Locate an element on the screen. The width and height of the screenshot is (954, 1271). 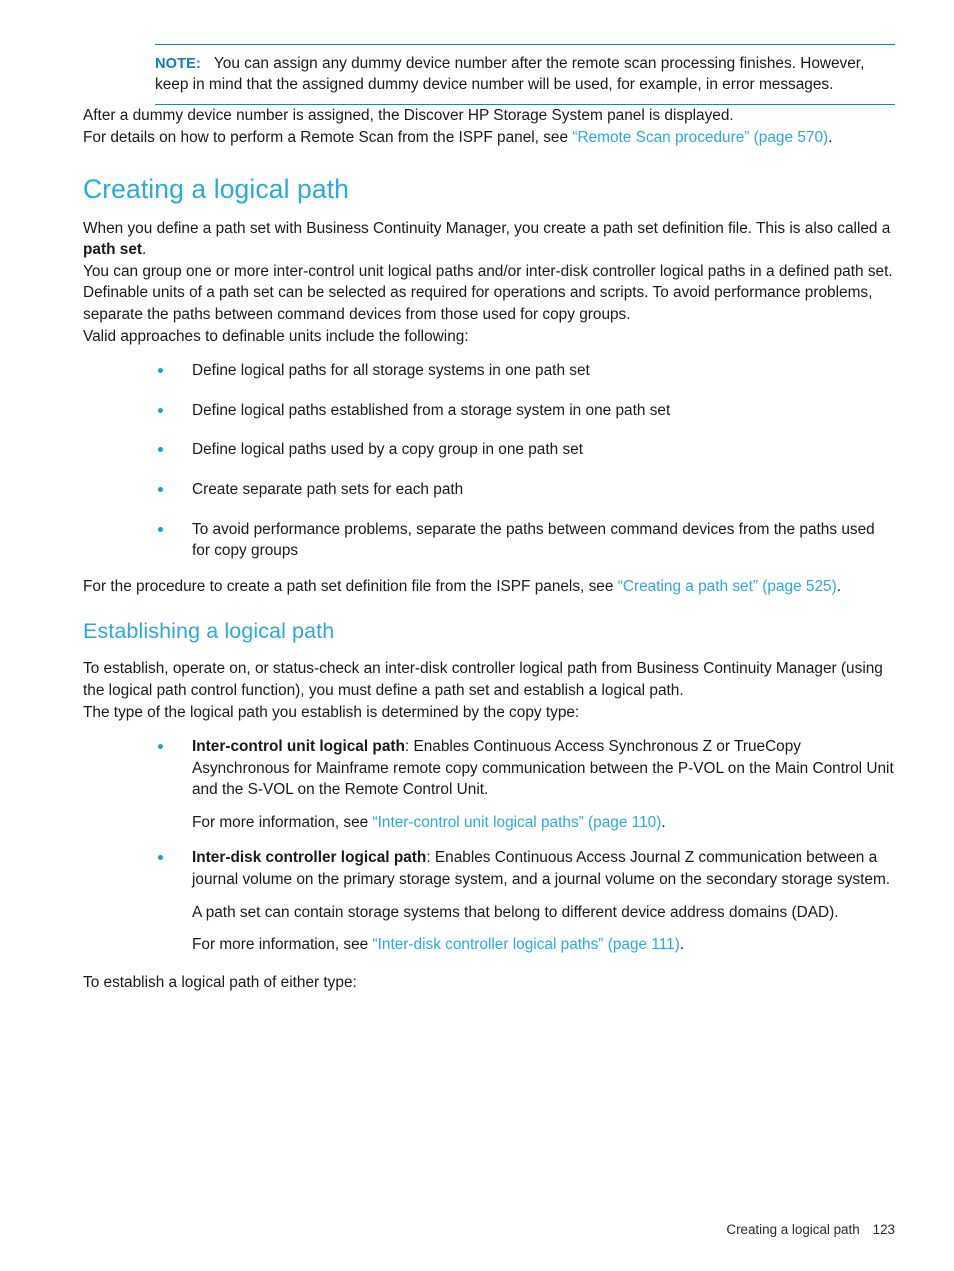
link-creating-a-path-set: “Creating a path set” (page 525) is located at coordinates (727, 586).